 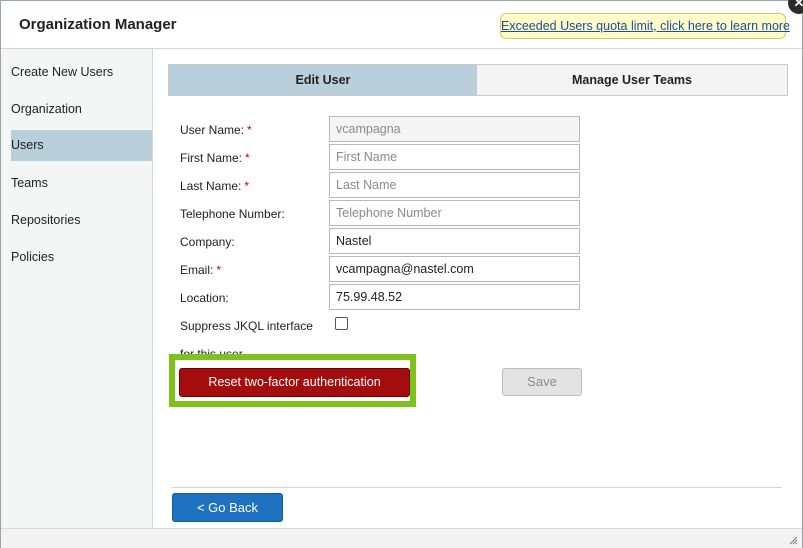 I want to click on last-name-label: Last Name: *, so click(x=214, y=186).